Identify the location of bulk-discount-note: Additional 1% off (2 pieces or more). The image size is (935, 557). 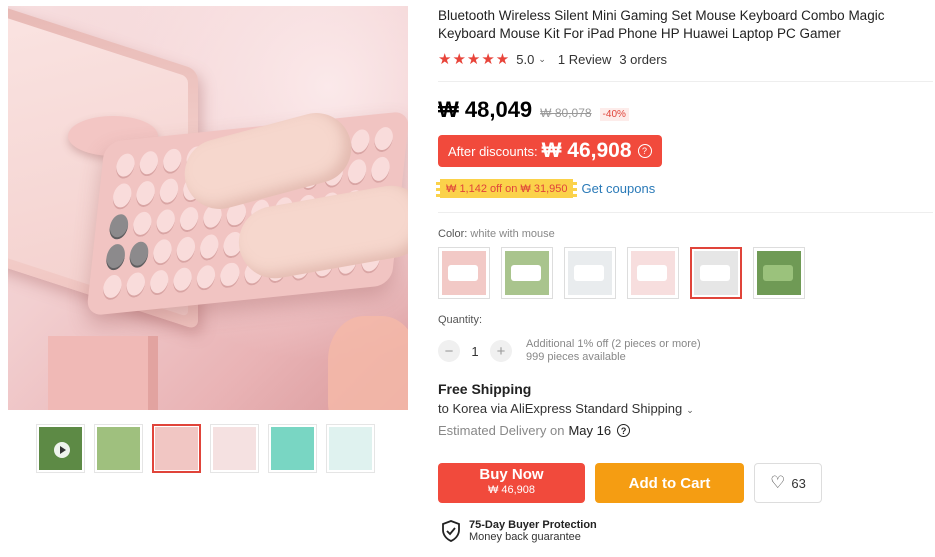
(613, 344).